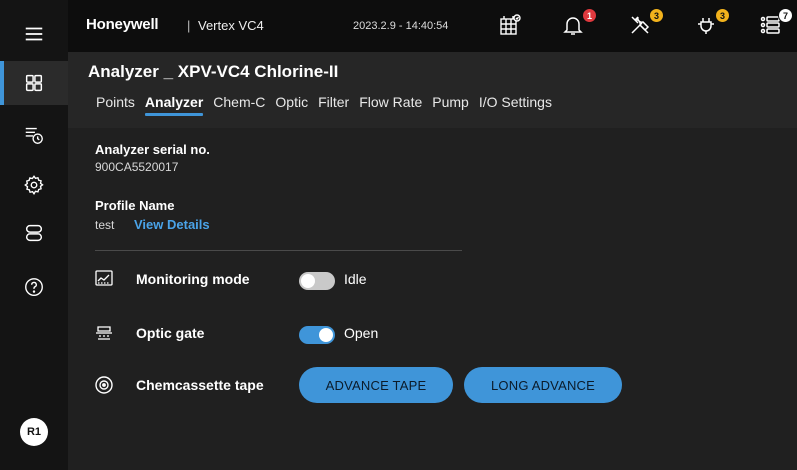  I want to click on tape-reel-icon, so click(104, 385).